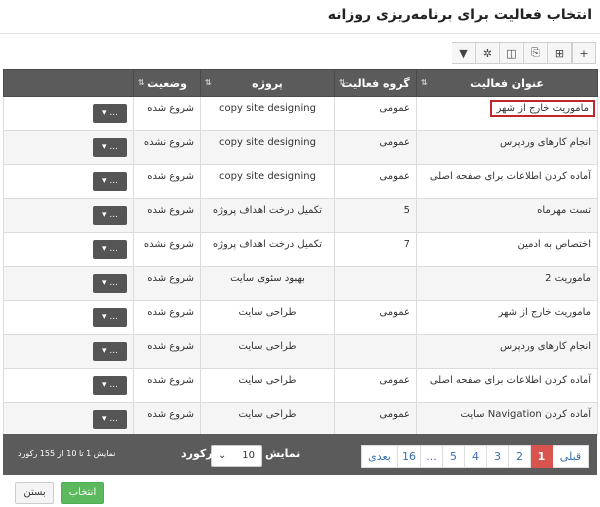 The width and height of the screenshot is (600, 507). I want to click on prev-page-button: قبلی, so click(570, 456).